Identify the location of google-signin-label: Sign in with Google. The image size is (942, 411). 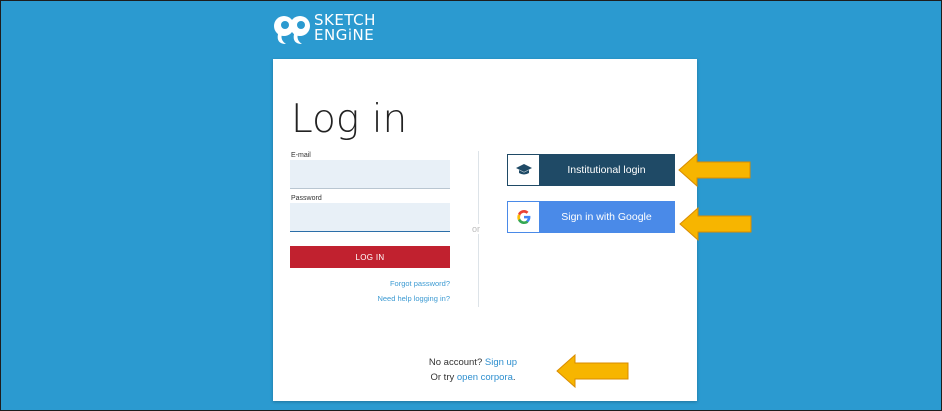
(606, 217).